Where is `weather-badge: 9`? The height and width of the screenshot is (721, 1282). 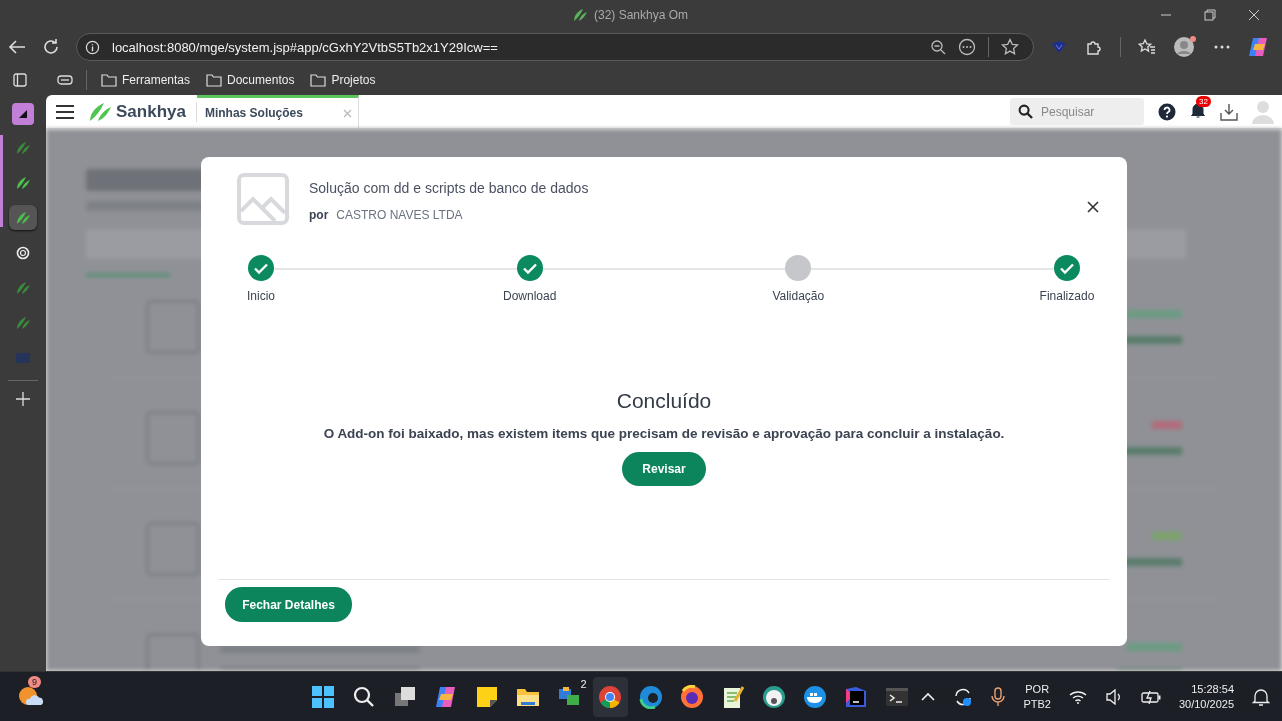 weather-badge: 9 is located at coordinates (34, 681).